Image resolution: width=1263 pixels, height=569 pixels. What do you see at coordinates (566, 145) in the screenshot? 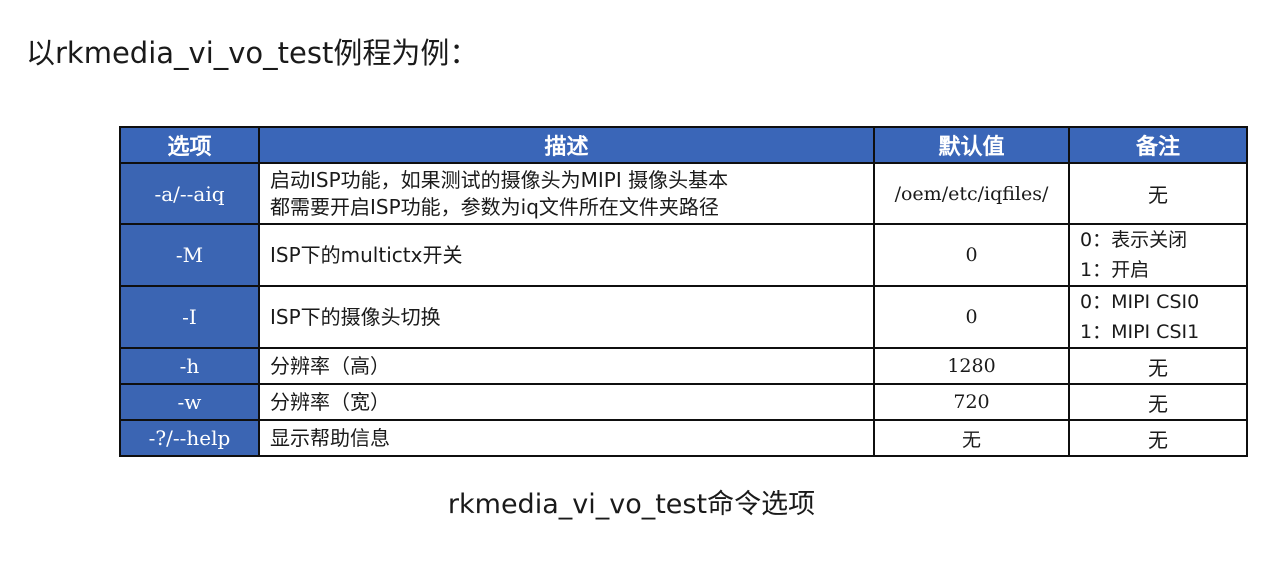
I see `header-description: 描述` at bounding box center [566, 145].